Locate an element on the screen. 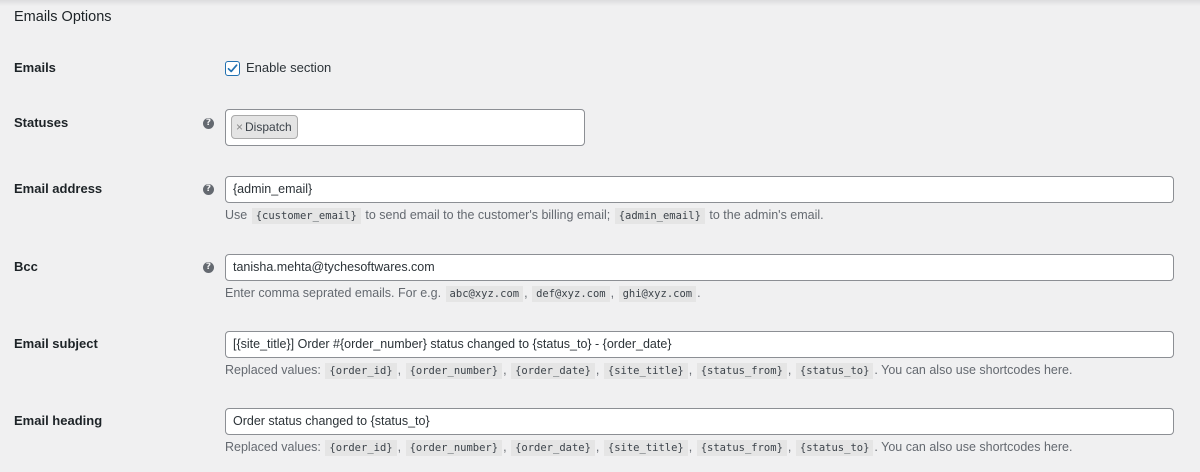  email-subject-label: Email subject is located at coordinates (56, 343).